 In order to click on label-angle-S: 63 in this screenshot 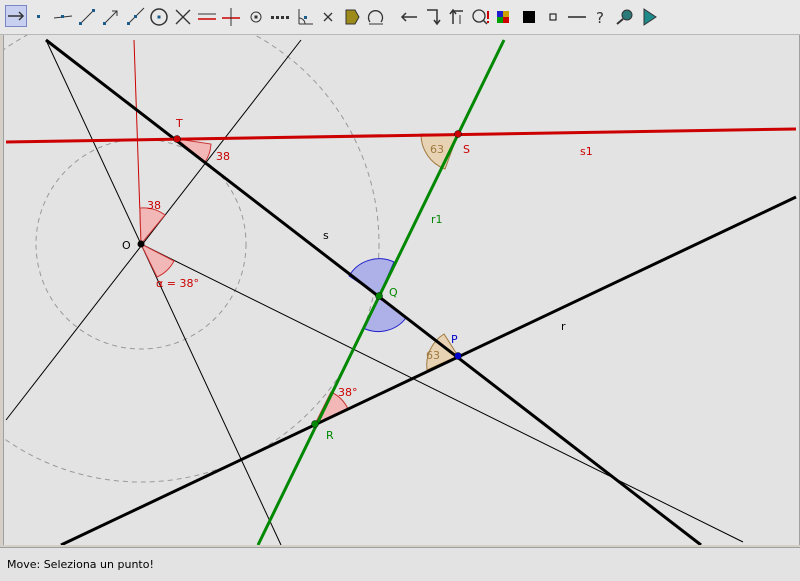, I will do `click(437, 149)`.